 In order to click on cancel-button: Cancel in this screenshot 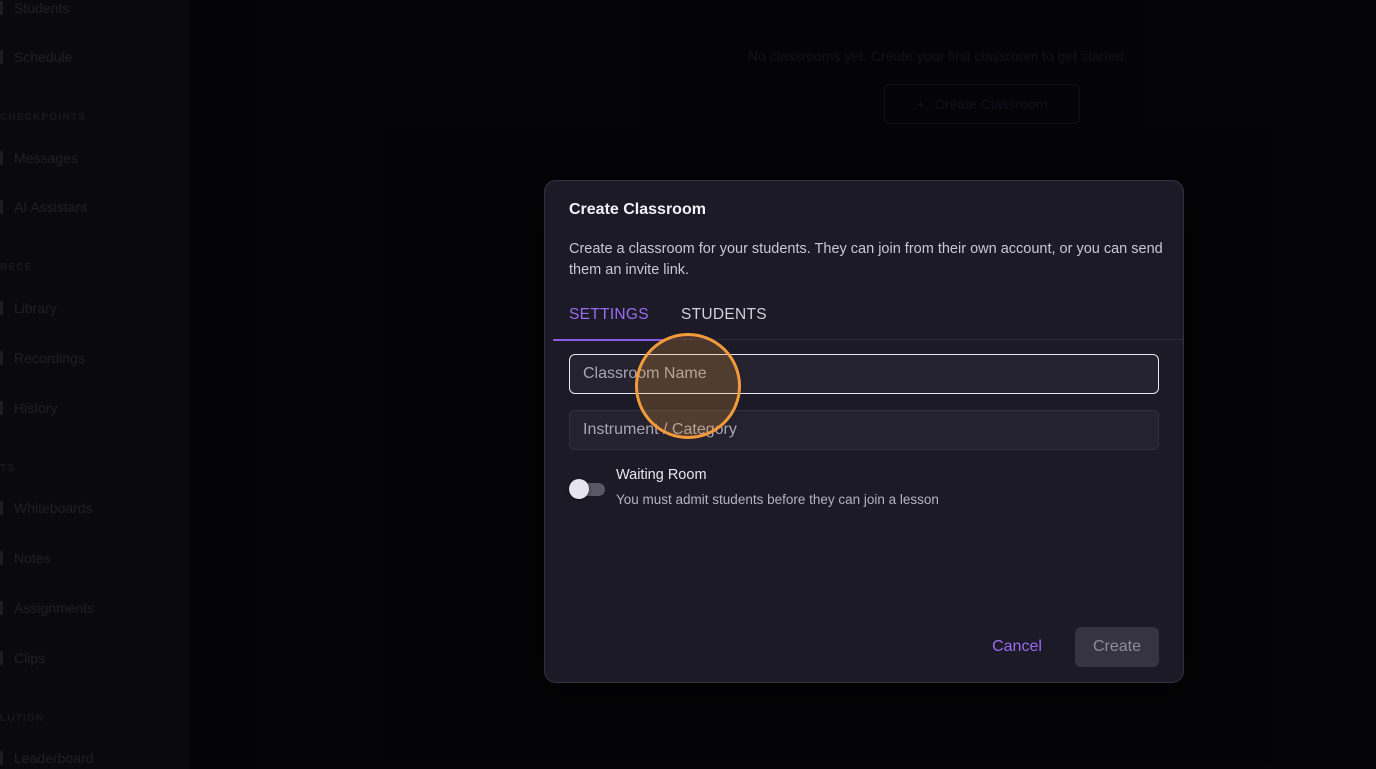, I will do `click(1017, 647)`.